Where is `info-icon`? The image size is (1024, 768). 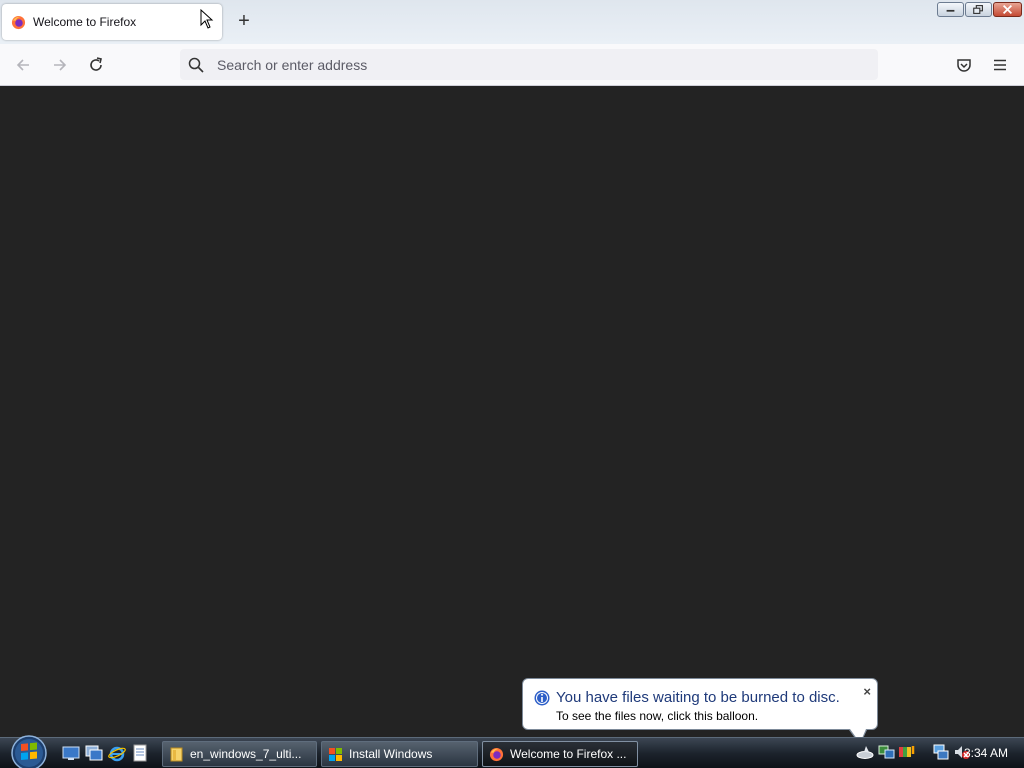 info-icon is located at coordinates (542, 698).